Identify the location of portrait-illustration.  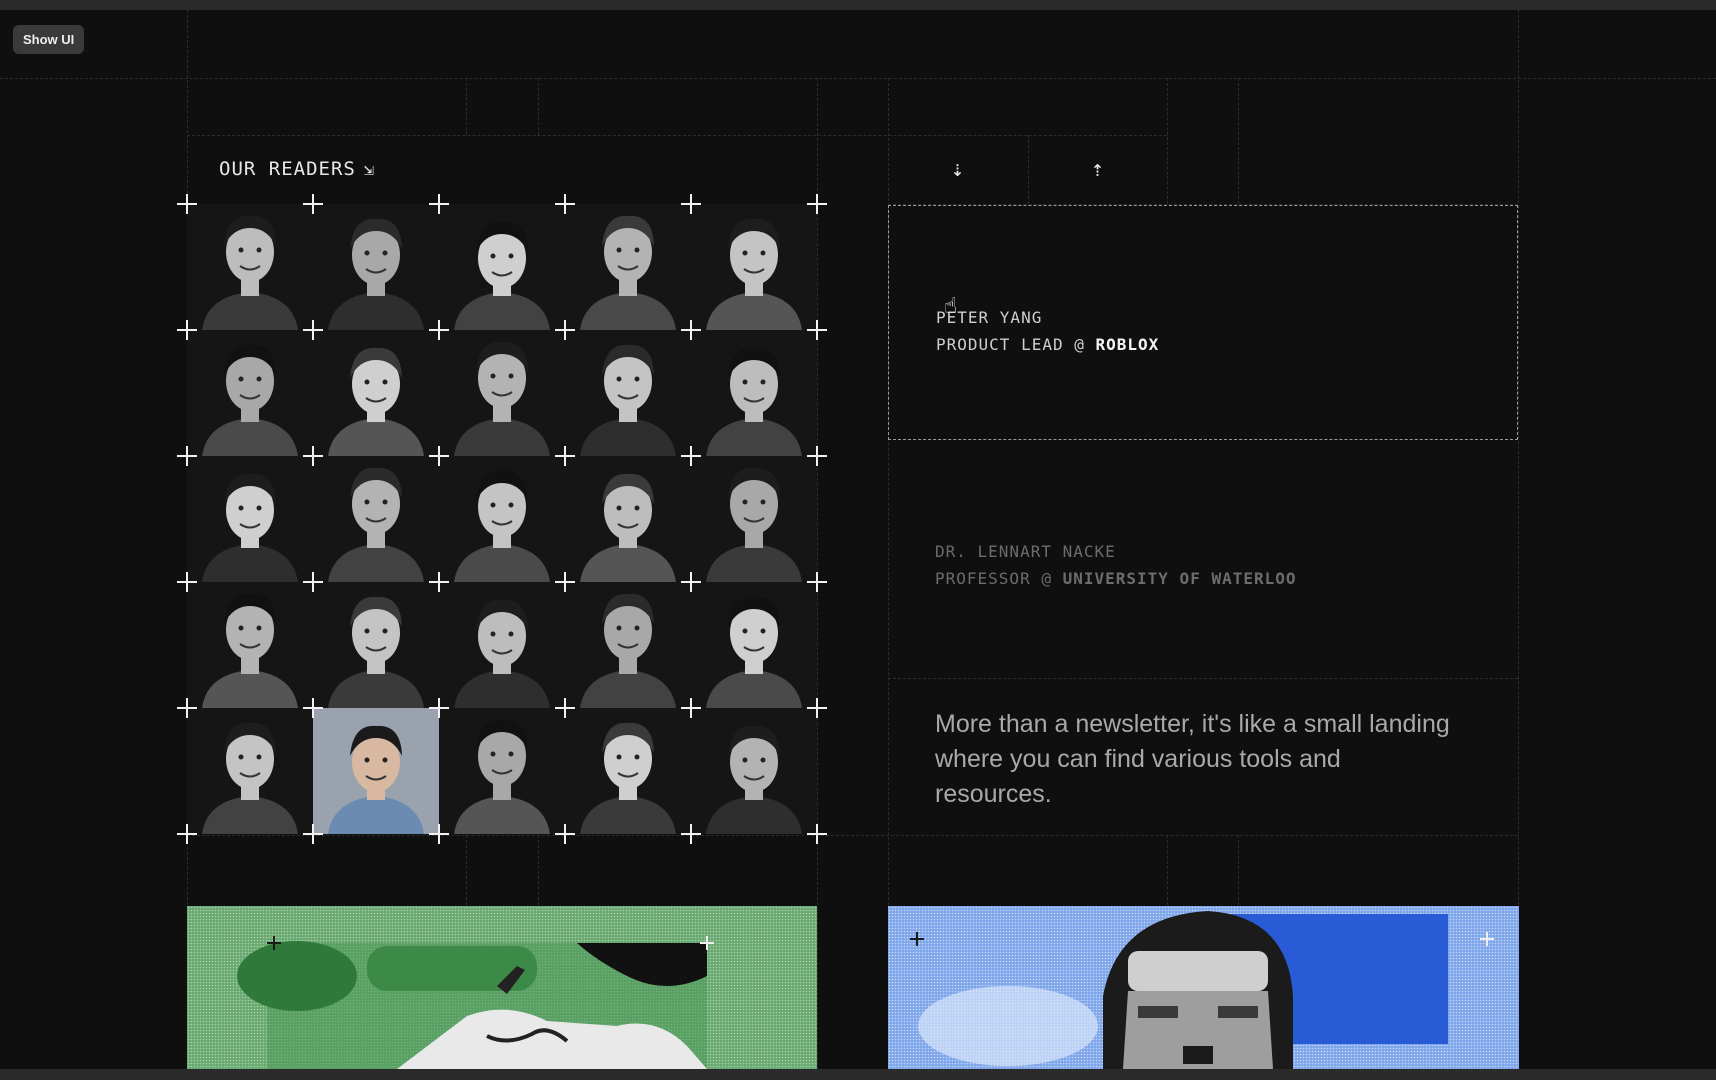
(1203, 987).